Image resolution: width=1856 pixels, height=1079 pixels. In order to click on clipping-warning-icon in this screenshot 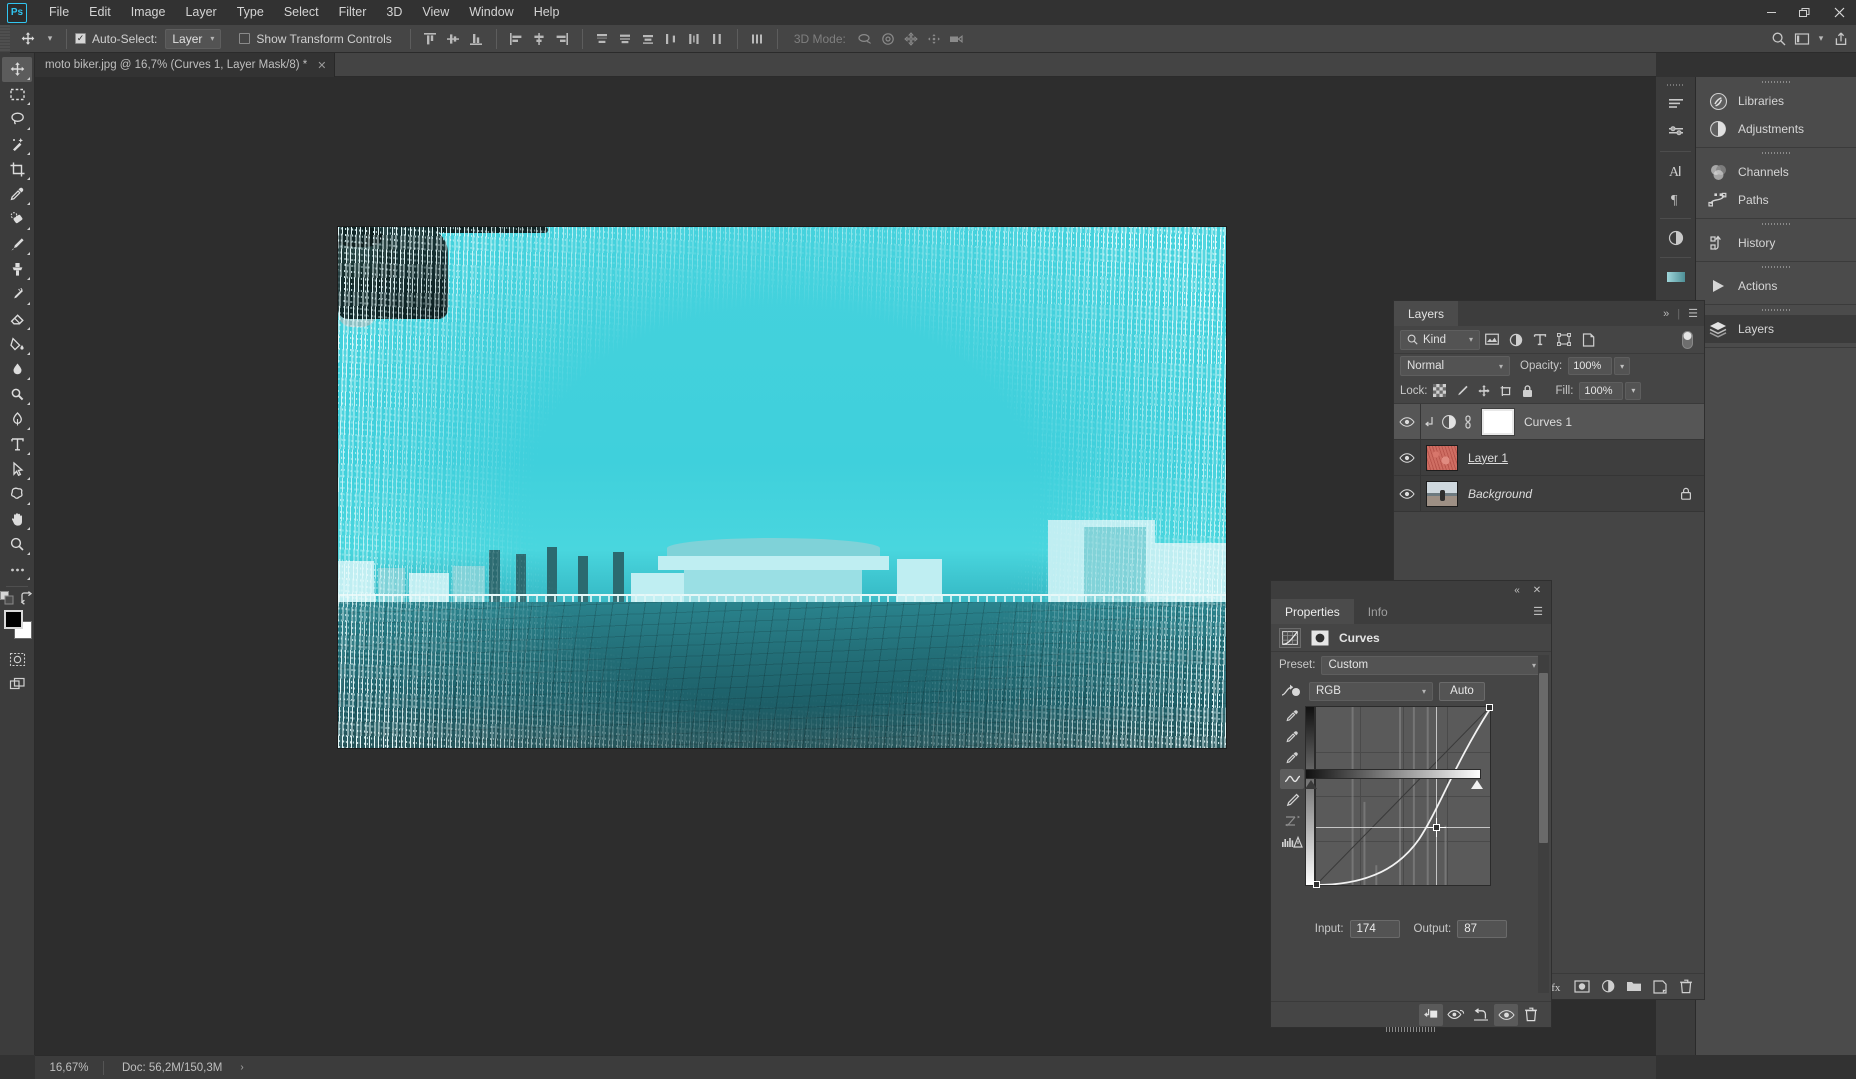, I will do `click(1292, 842)`.